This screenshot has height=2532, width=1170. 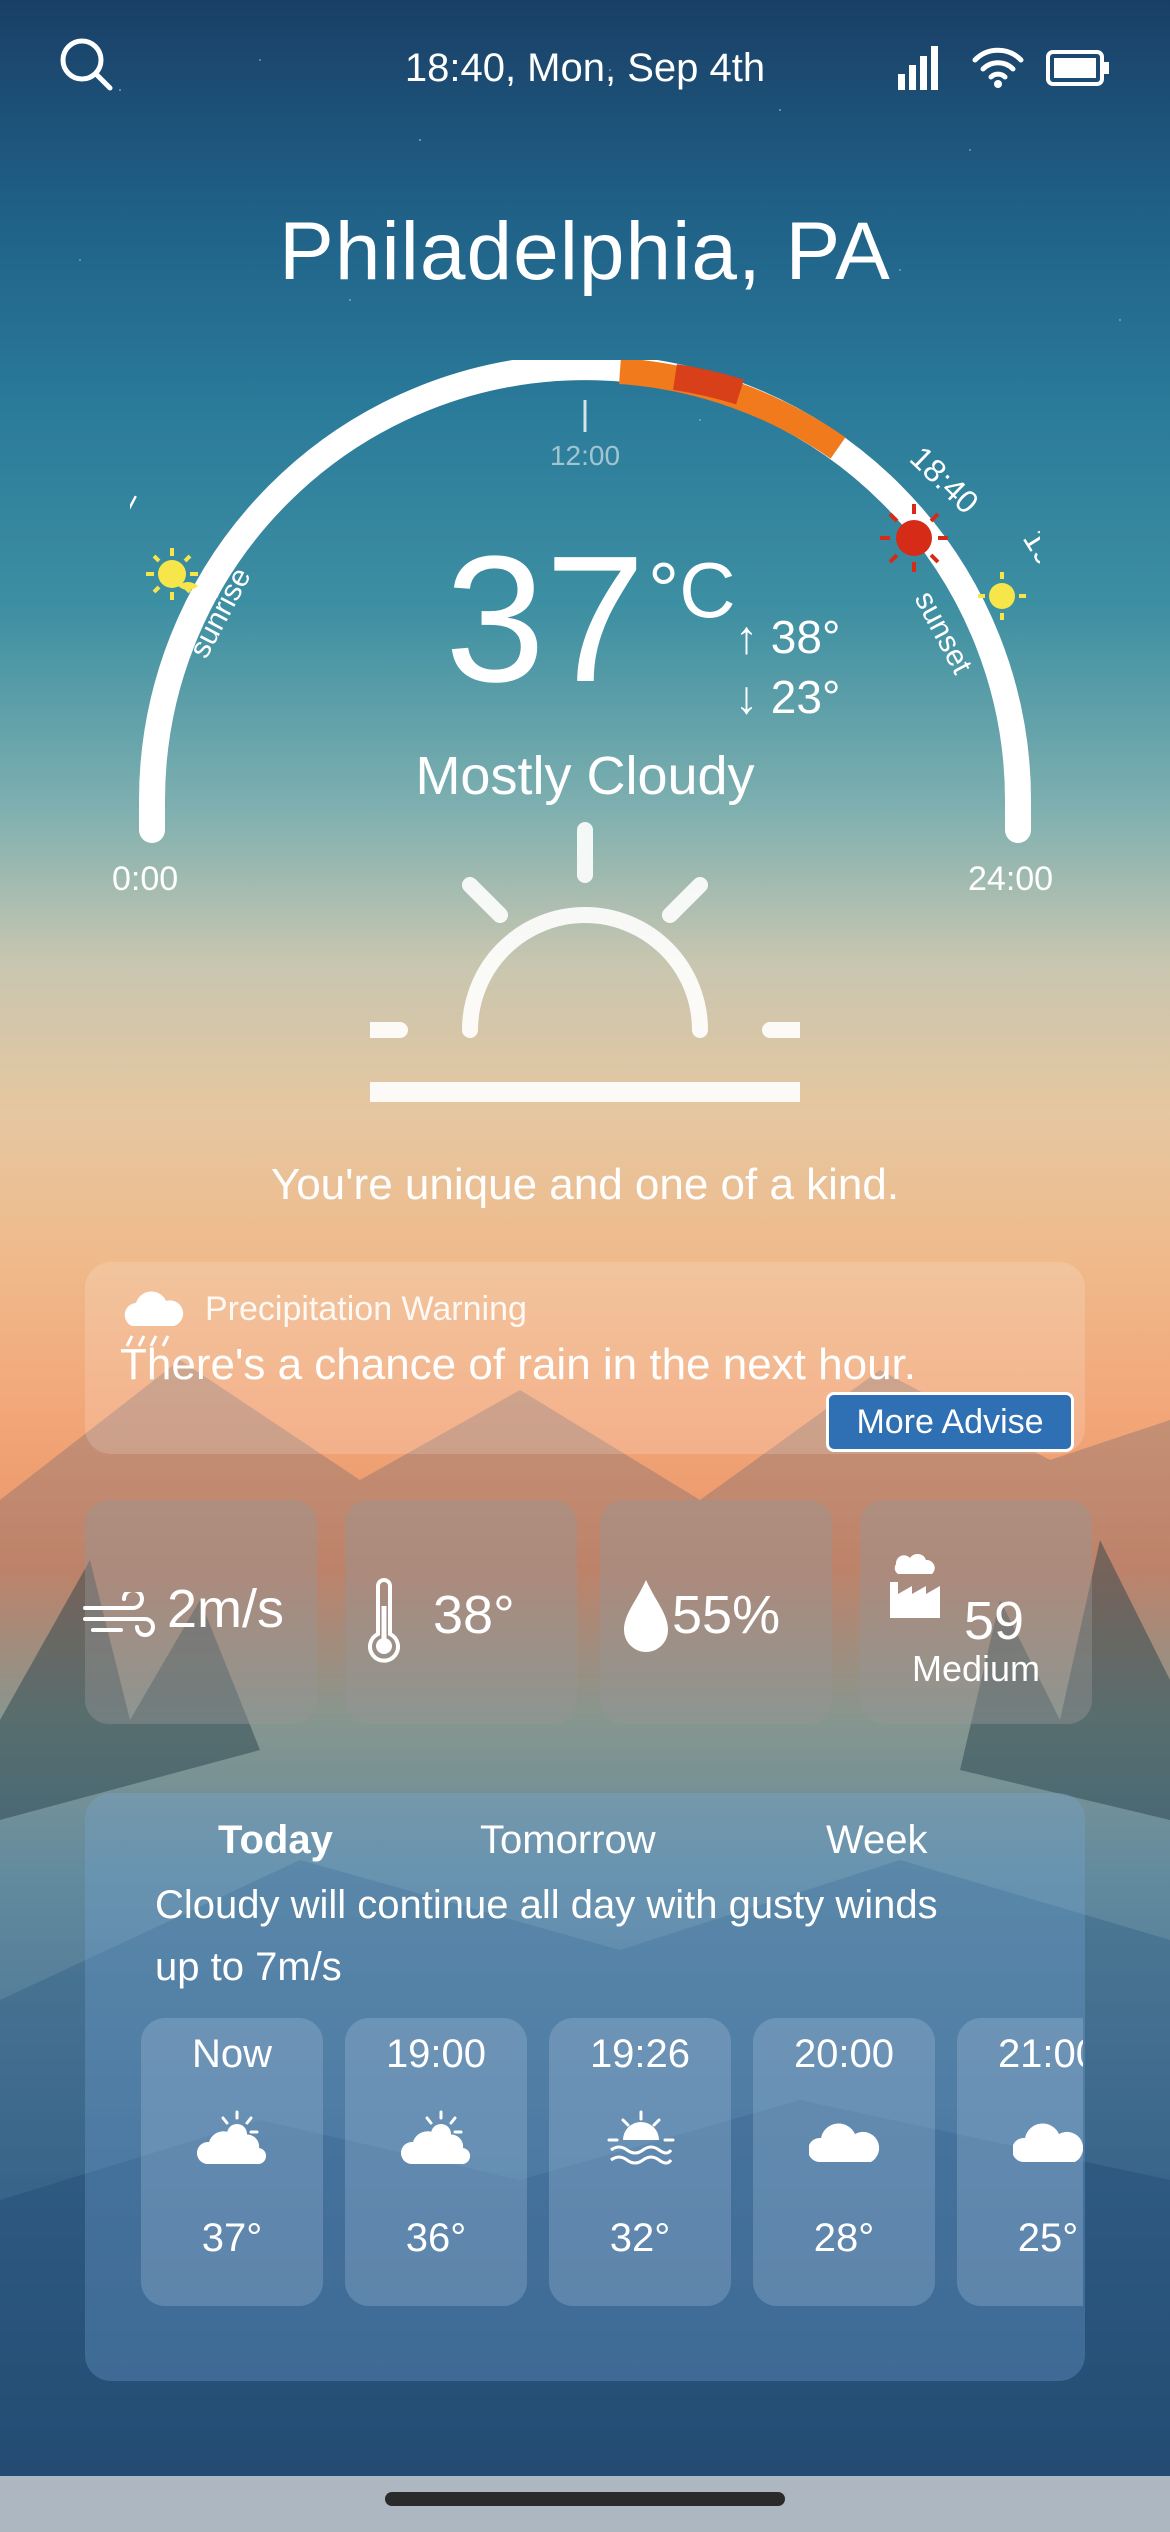 I want to click on water-drop-icon, so click(x=646, y=1616).